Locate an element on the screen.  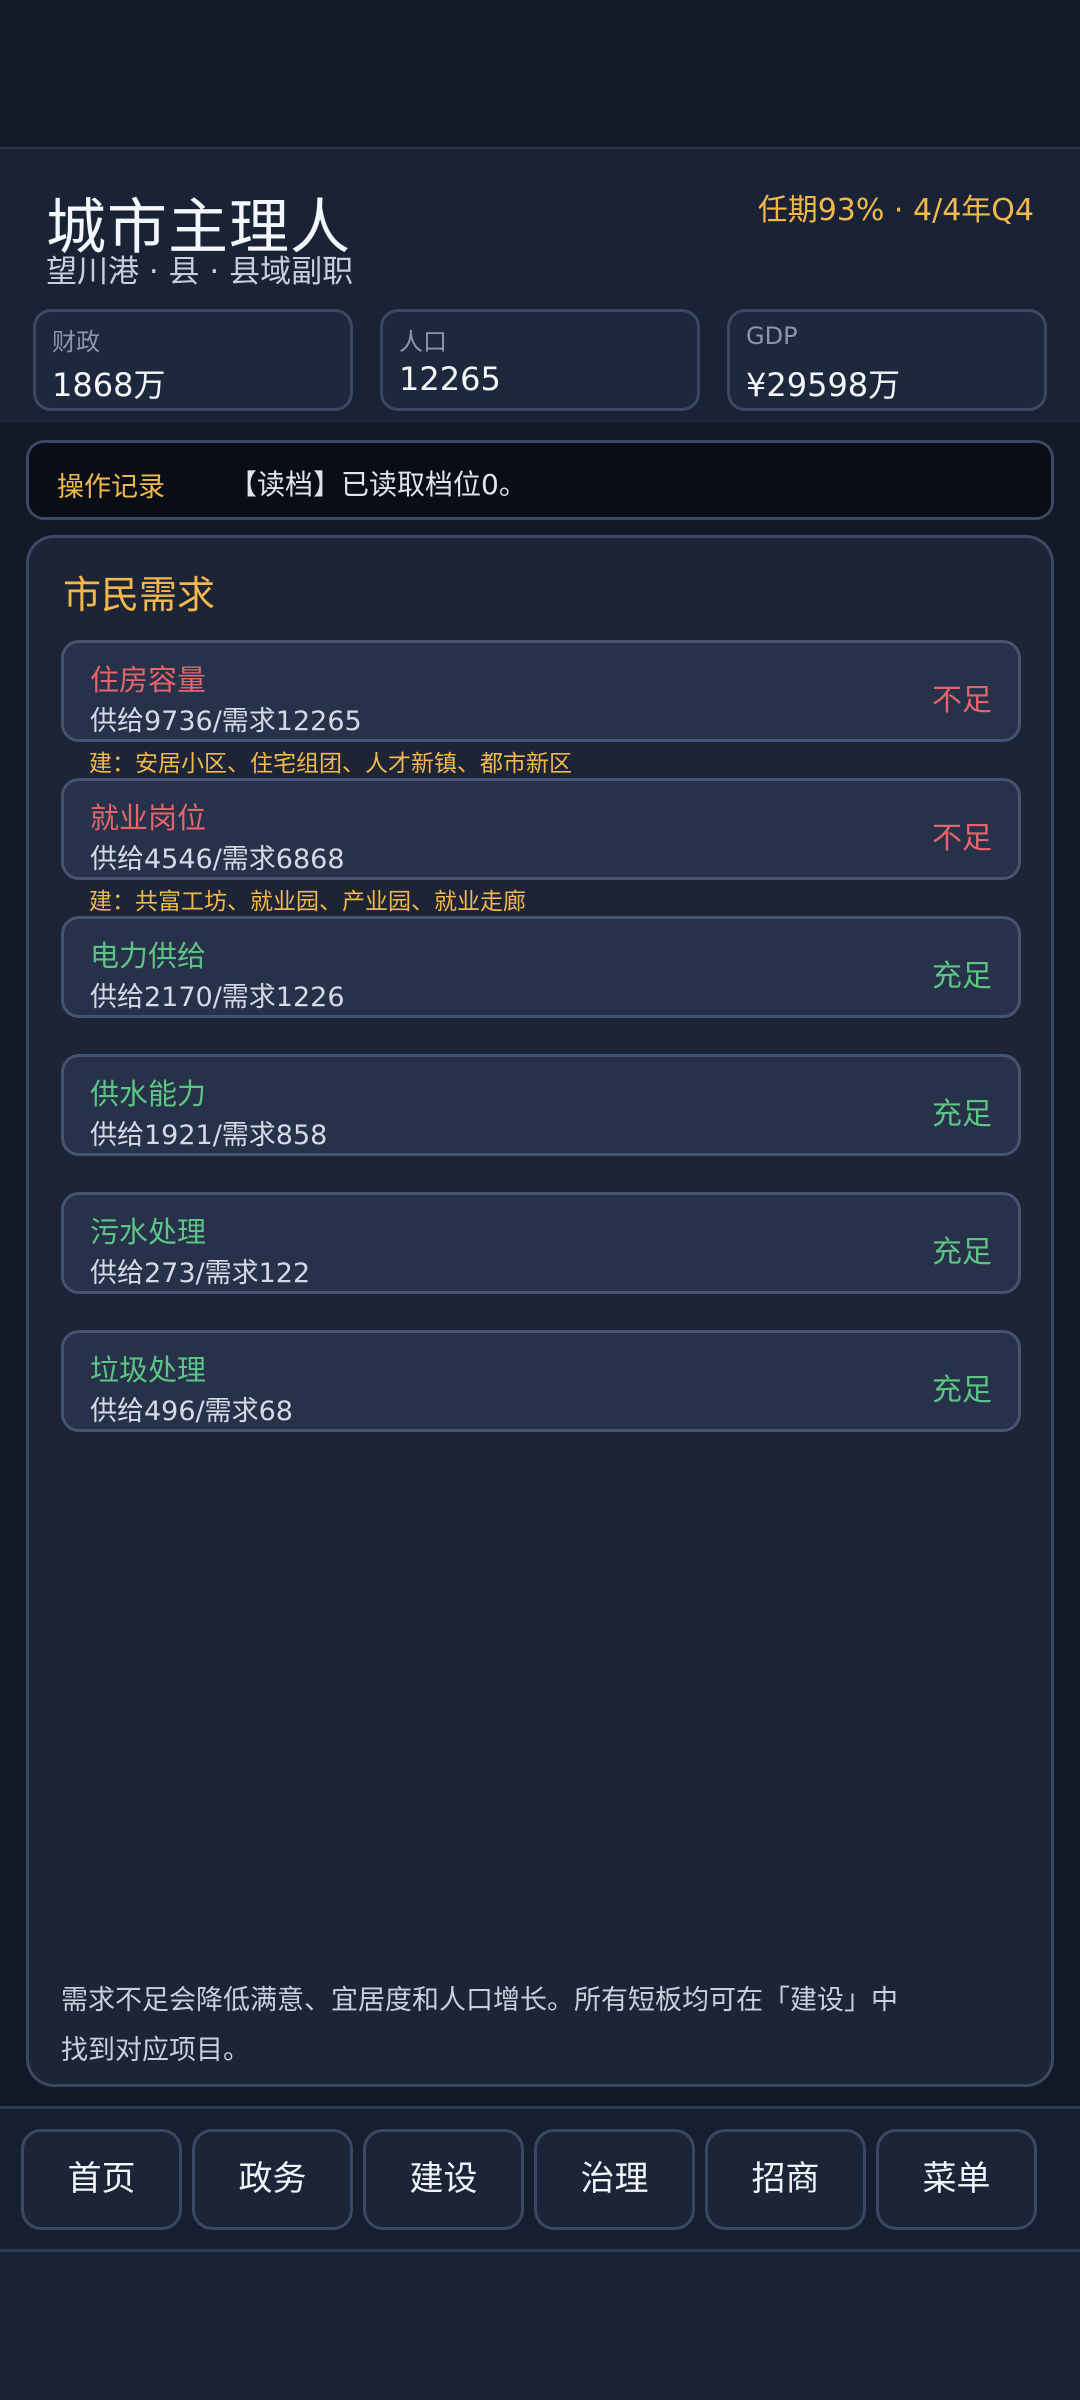
nav-menu-button: 菜单 is located at coordinates (956, 2179).